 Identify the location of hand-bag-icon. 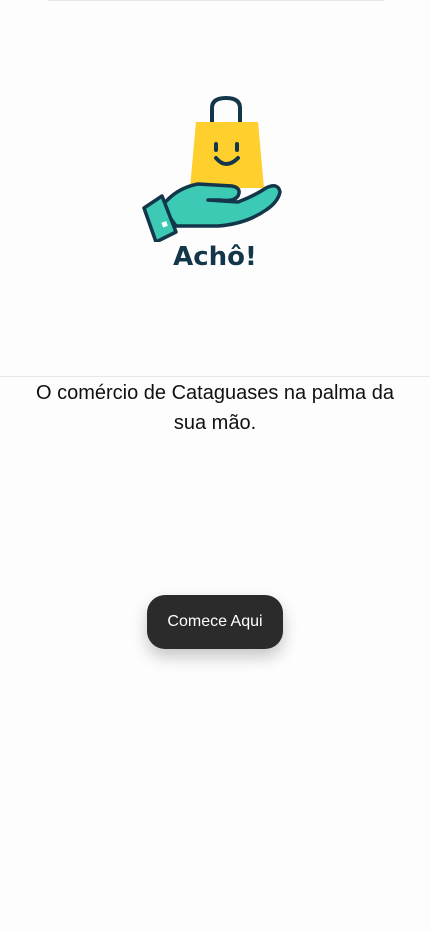
(212, 169).